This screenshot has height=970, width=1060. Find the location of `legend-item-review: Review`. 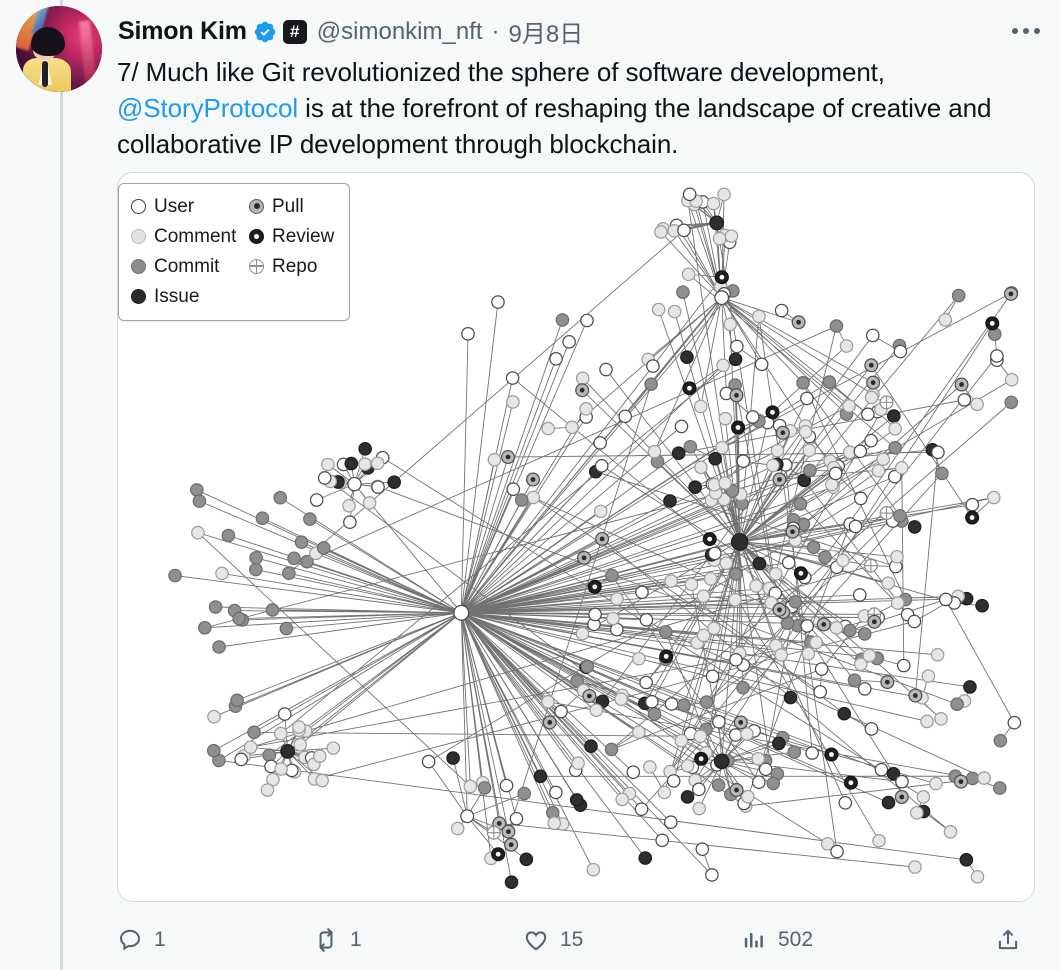

legend-item-review: Review is located at coordinates (305, 236).